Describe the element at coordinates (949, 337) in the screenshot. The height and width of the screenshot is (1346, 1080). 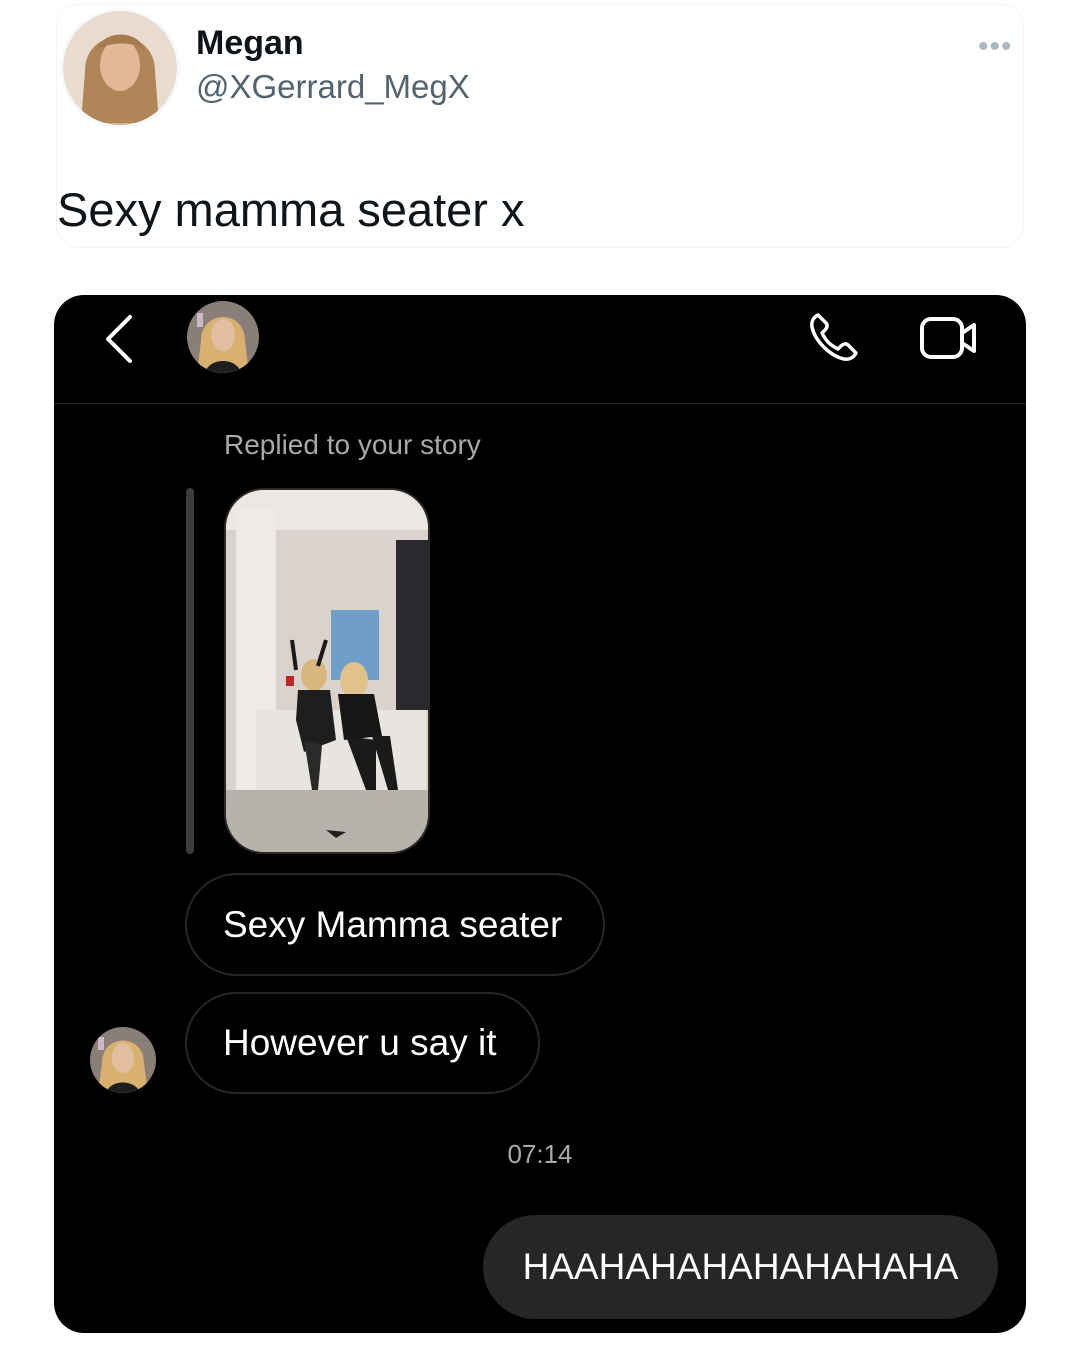
I see `video-camera-icon` at that location.